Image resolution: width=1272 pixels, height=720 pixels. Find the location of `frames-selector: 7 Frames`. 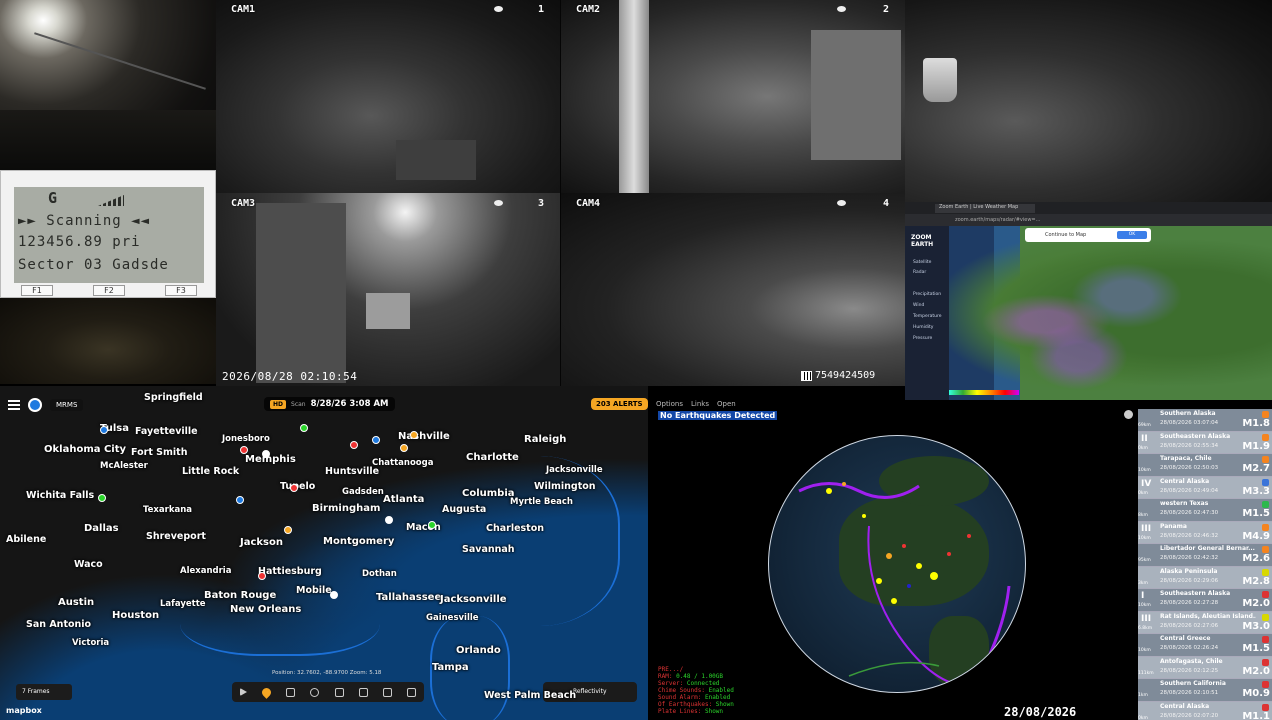

frames-selector: 7 Frames is located at coordinates (44, 692).